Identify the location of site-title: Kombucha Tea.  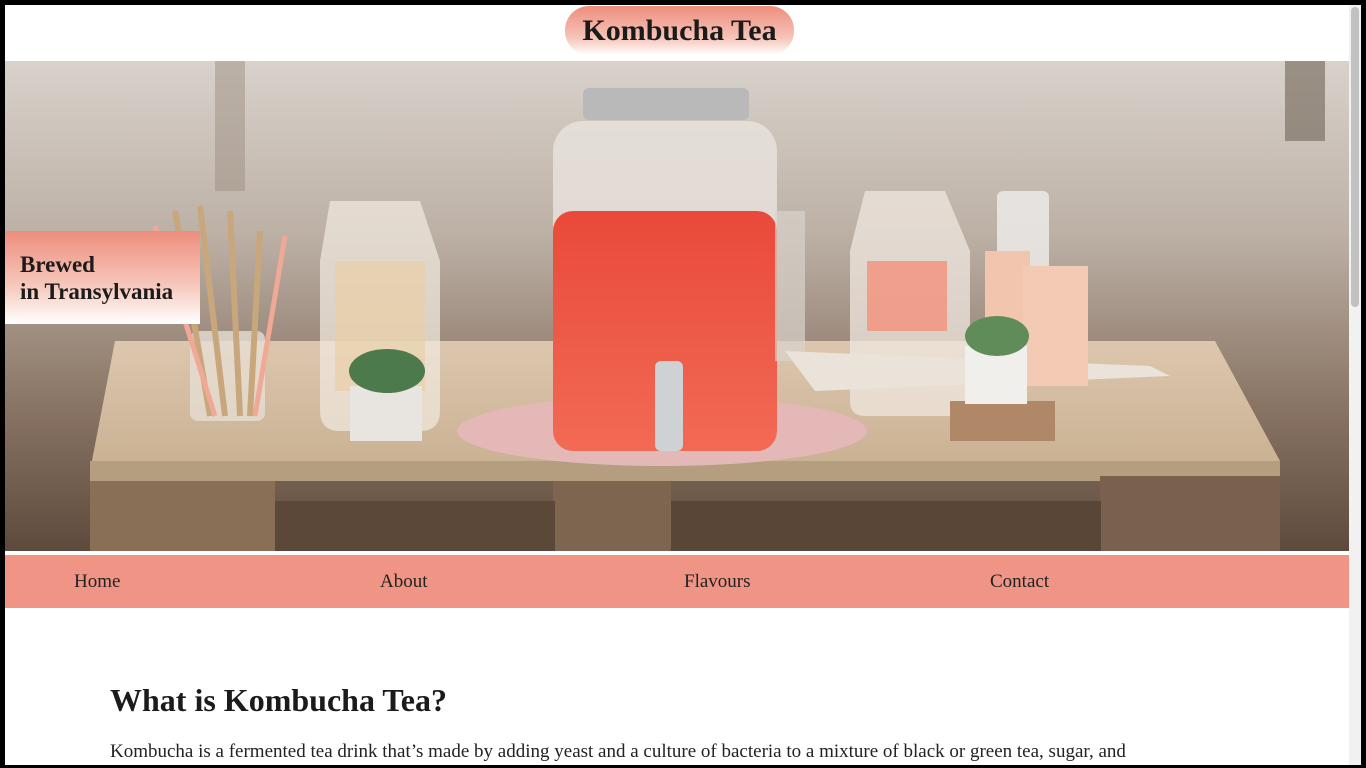
(679, 30).